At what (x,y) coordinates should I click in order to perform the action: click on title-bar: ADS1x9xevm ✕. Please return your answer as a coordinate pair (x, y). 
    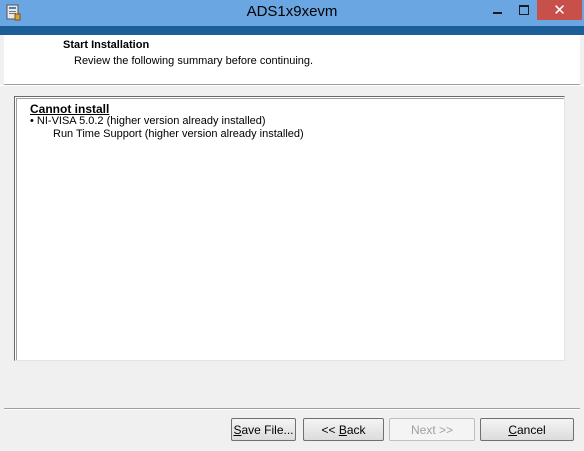
    Looking at the image, I should click on (292, 13).